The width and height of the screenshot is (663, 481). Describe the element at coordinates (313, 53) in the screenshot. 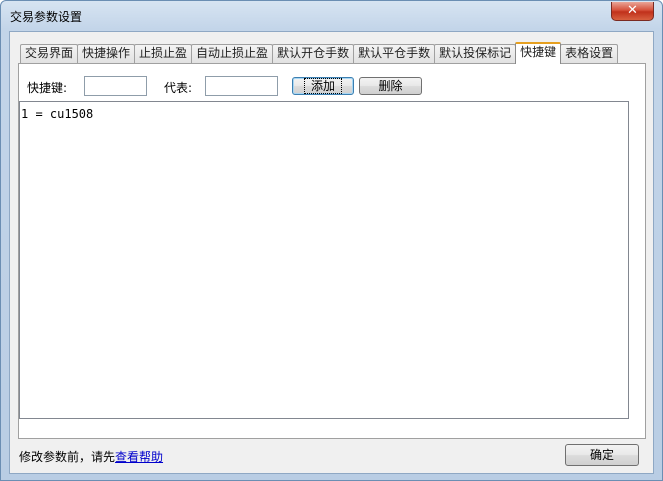

I see `tab-default-open-lots: 默认开仓手数` at that location.